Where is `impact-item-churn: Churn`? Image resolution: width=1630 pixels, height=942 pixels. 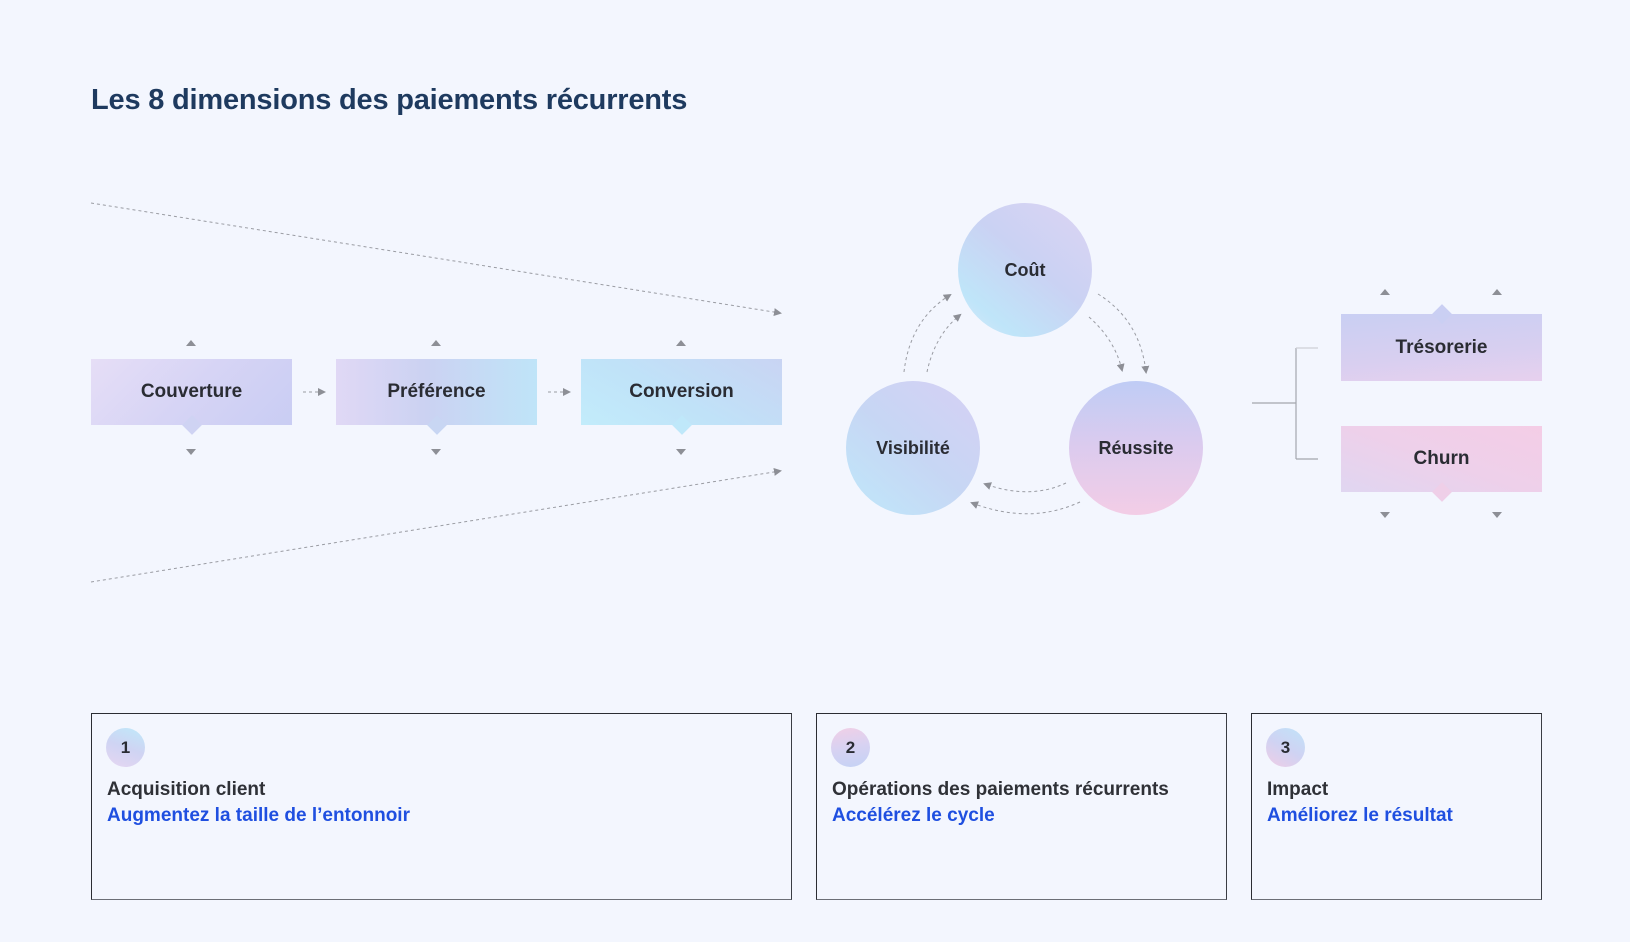
impact-item-churn: Churn is located at coordinates (1441, 464).